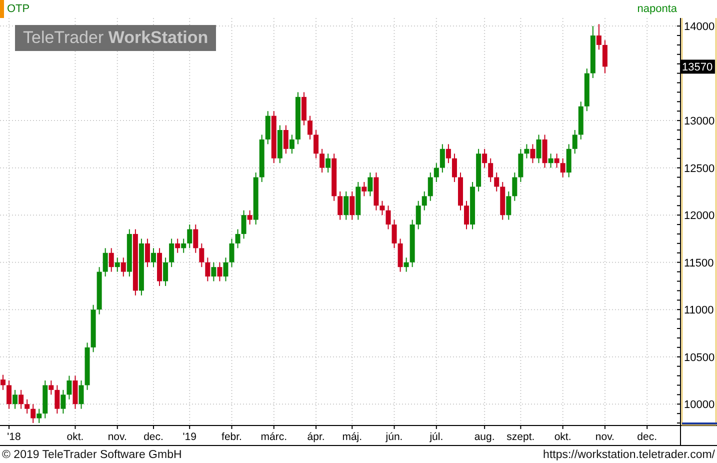 This screenshot has width=717, height=463. What do you see at coordinates (520, 437) in the screenshot?
I see `x-axis-label: szept.` at bounding box center [520, 437].